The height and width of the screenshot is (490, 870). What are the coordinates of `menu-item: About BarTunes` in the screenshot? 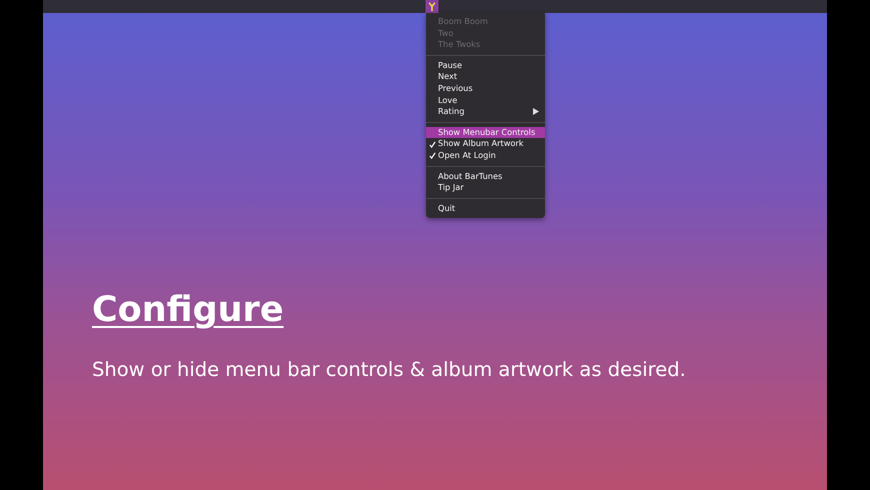 It's located at (485, 176).